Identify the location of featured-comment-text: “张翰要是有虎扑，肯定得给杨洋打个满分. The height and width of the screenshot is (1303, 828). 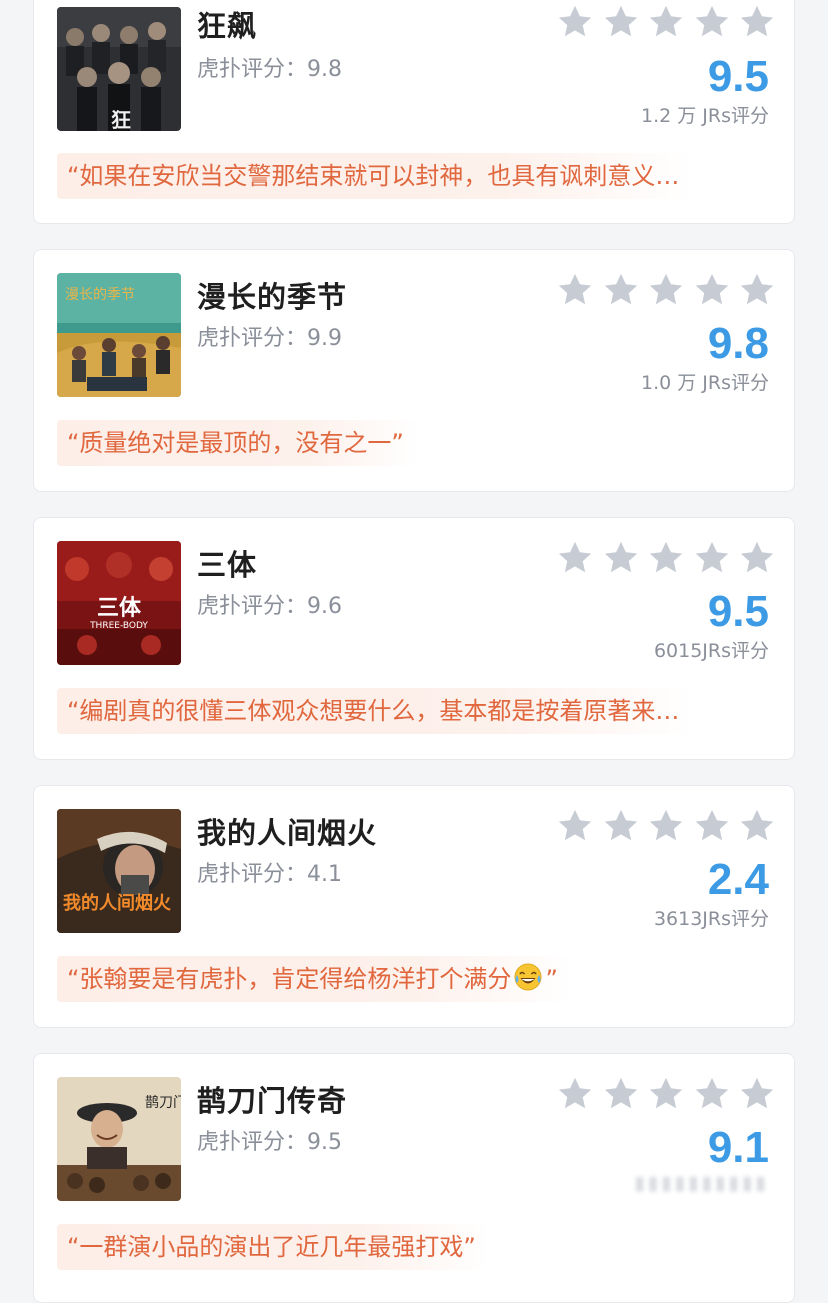
(289, 979).